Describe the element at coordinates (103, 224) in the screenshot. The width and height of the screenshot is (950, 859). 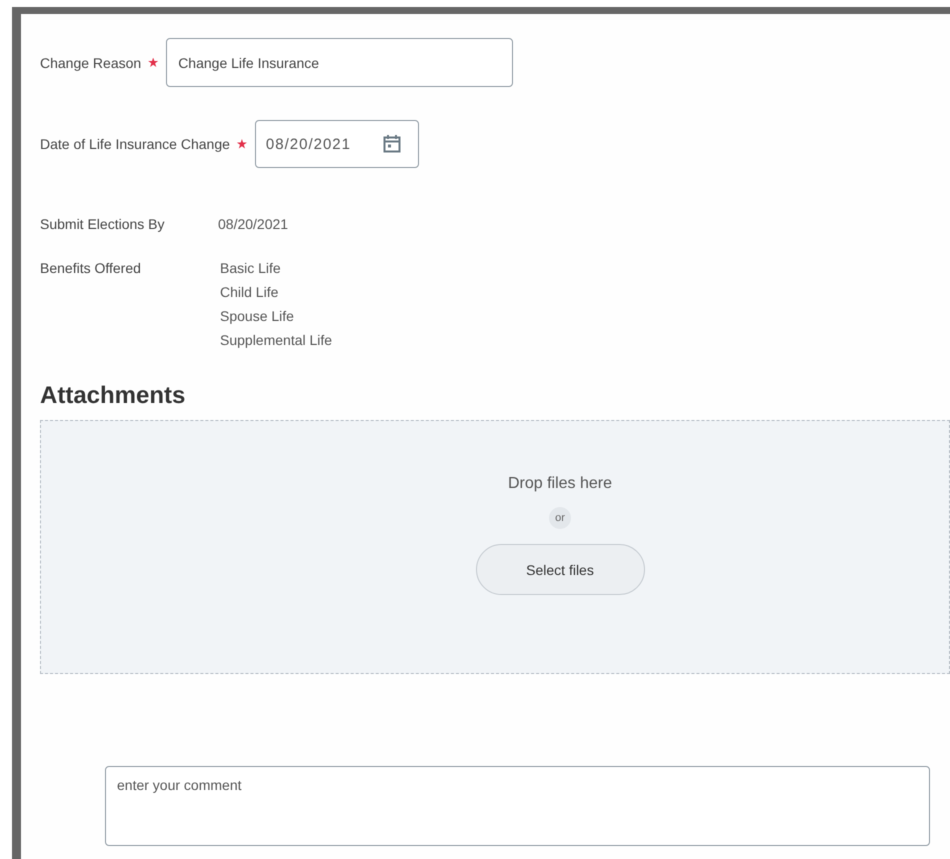
I see `detail-label: Submit Elections By` at that location.